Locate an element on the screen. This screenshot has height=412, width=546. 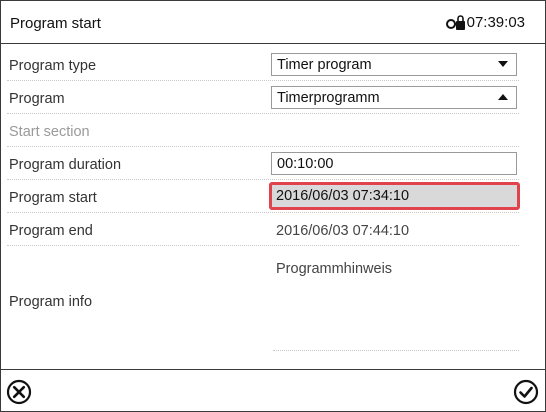
row-start-section: Start section is located at coordinates (263, 131).